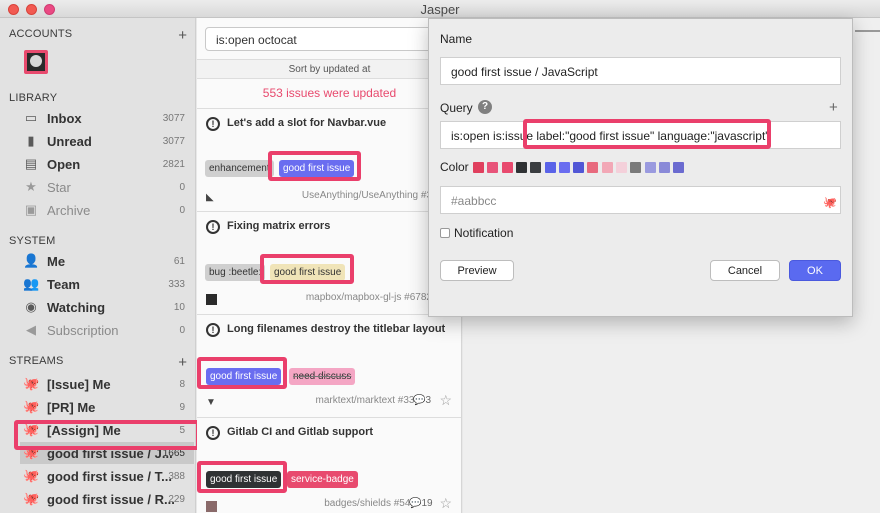 The image size is (880, 513). Describe the element at coordinates (179, 261) in the screenshot. I see `sidebar-item-count: 61` at that location.